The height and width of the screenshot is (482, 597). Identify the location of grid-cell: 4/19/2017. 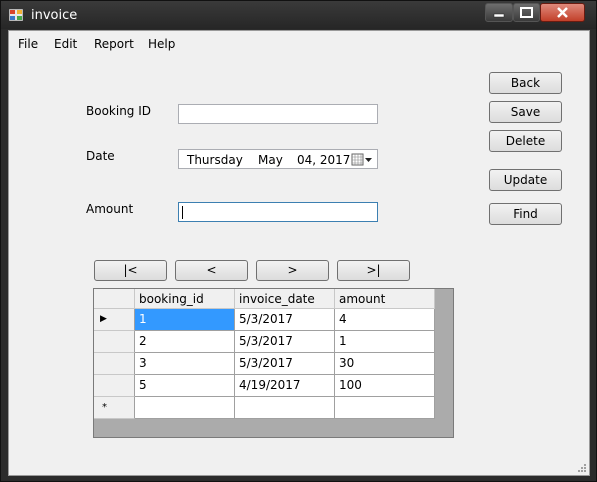
(285, 386).